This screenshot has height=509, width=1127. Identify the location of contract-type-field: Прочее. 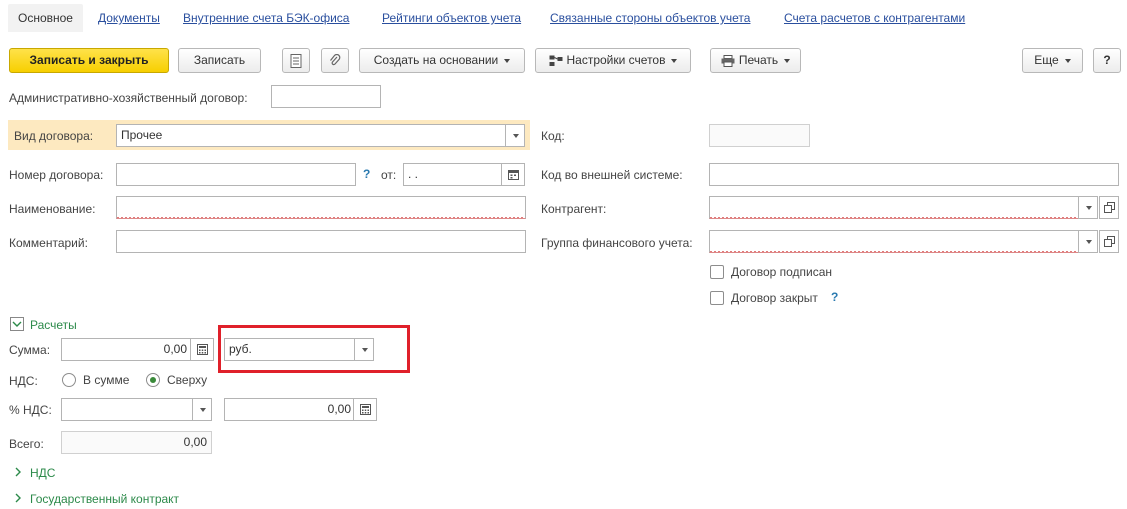
(311, 135).